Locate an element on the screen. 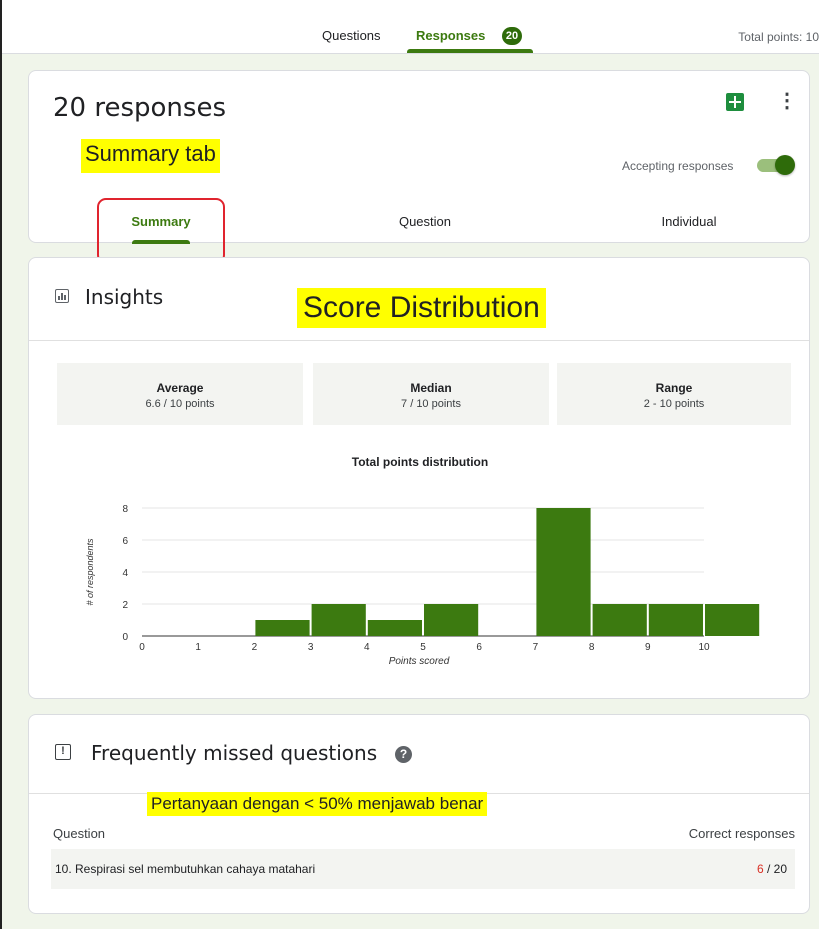 This screenshot has width=819, height=929. x-tick-label: 7 is located at coordinates (536, 647).